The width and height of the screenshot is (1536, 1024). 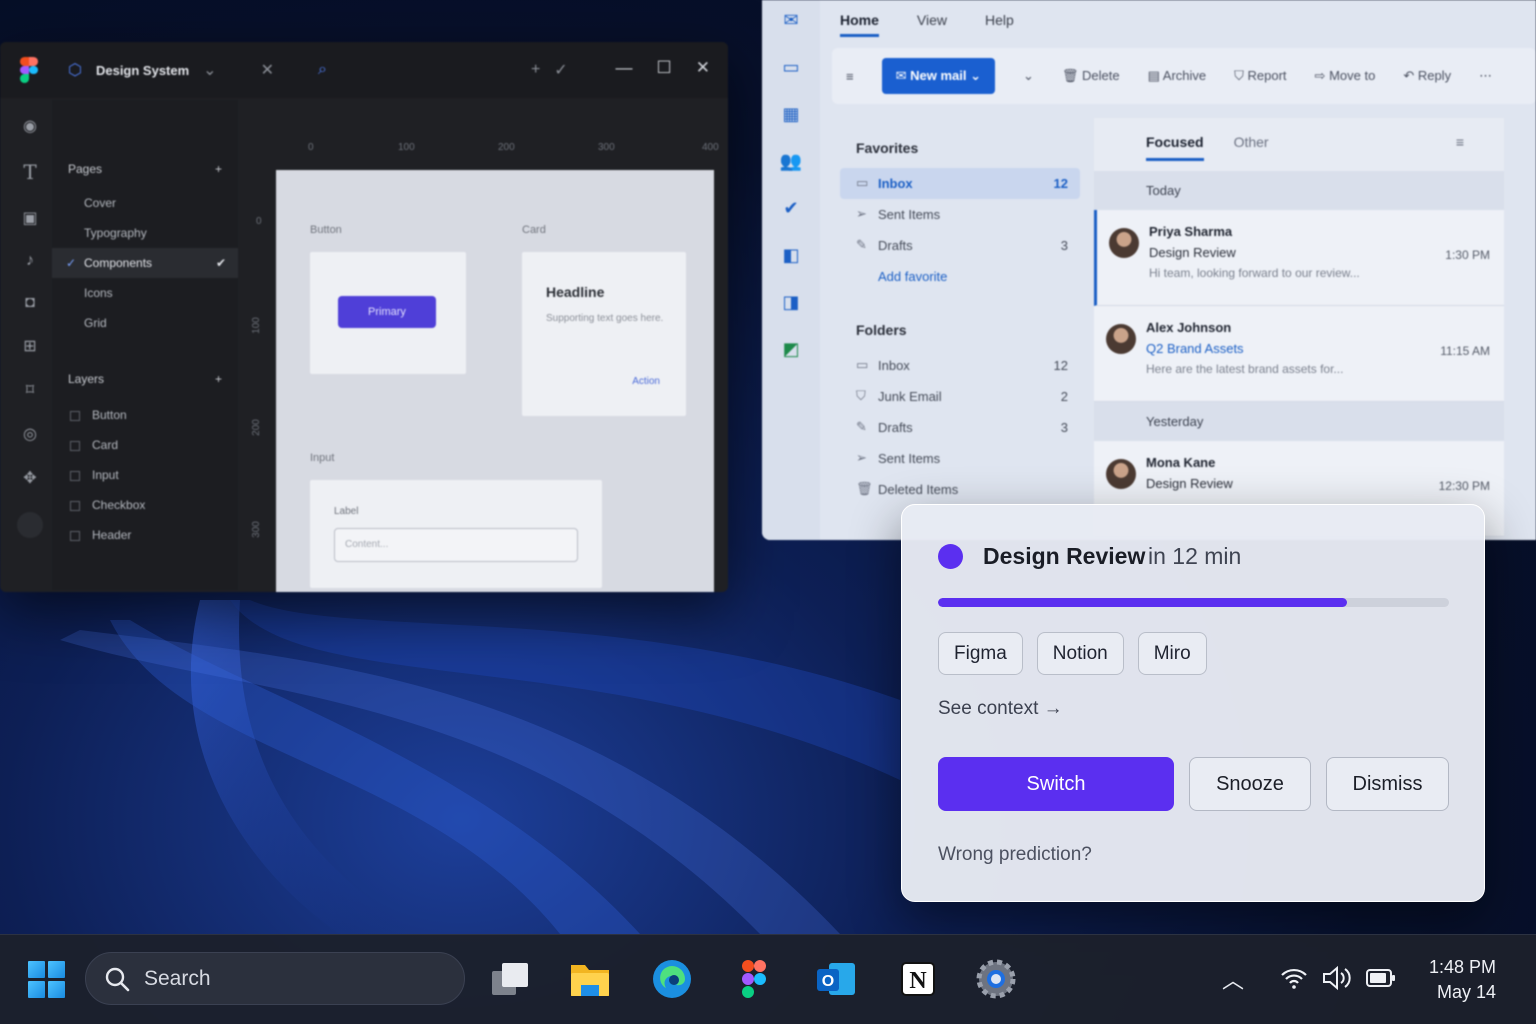 I want to click on new-mail-button: ✉ New mail ⌄, so click(x=938, y=76).